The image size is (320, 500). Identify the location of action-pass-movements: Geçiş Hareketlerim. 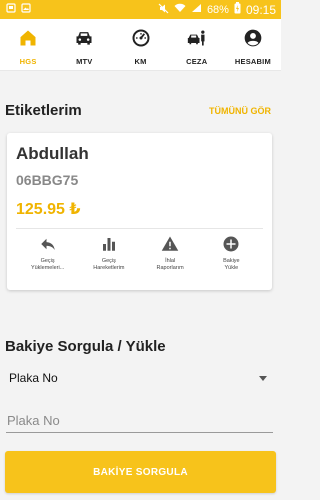
(108, 259).